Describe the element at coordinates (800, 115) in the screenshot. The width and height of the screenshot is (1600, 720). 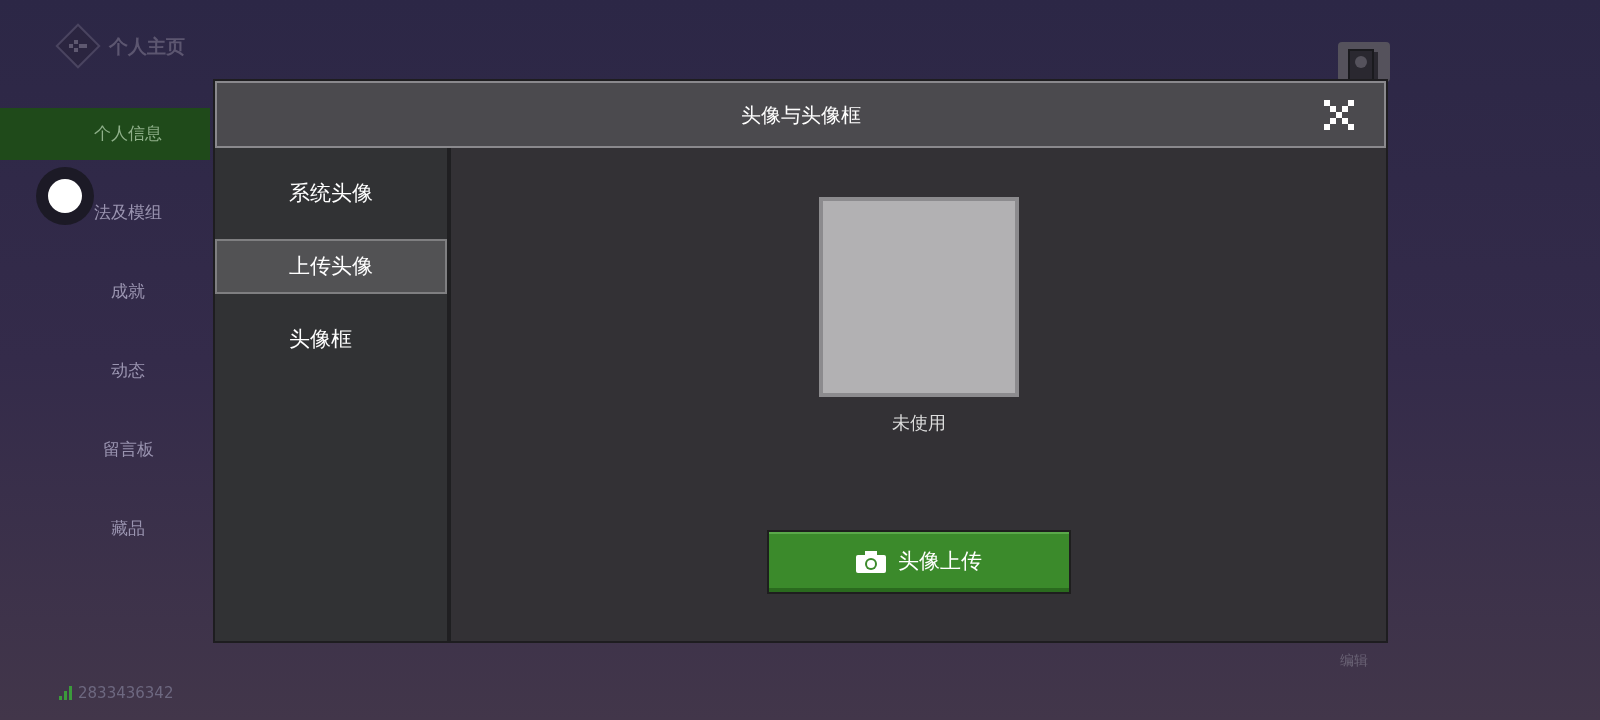
I see `dialog-title: 头像与头像框` at that location.